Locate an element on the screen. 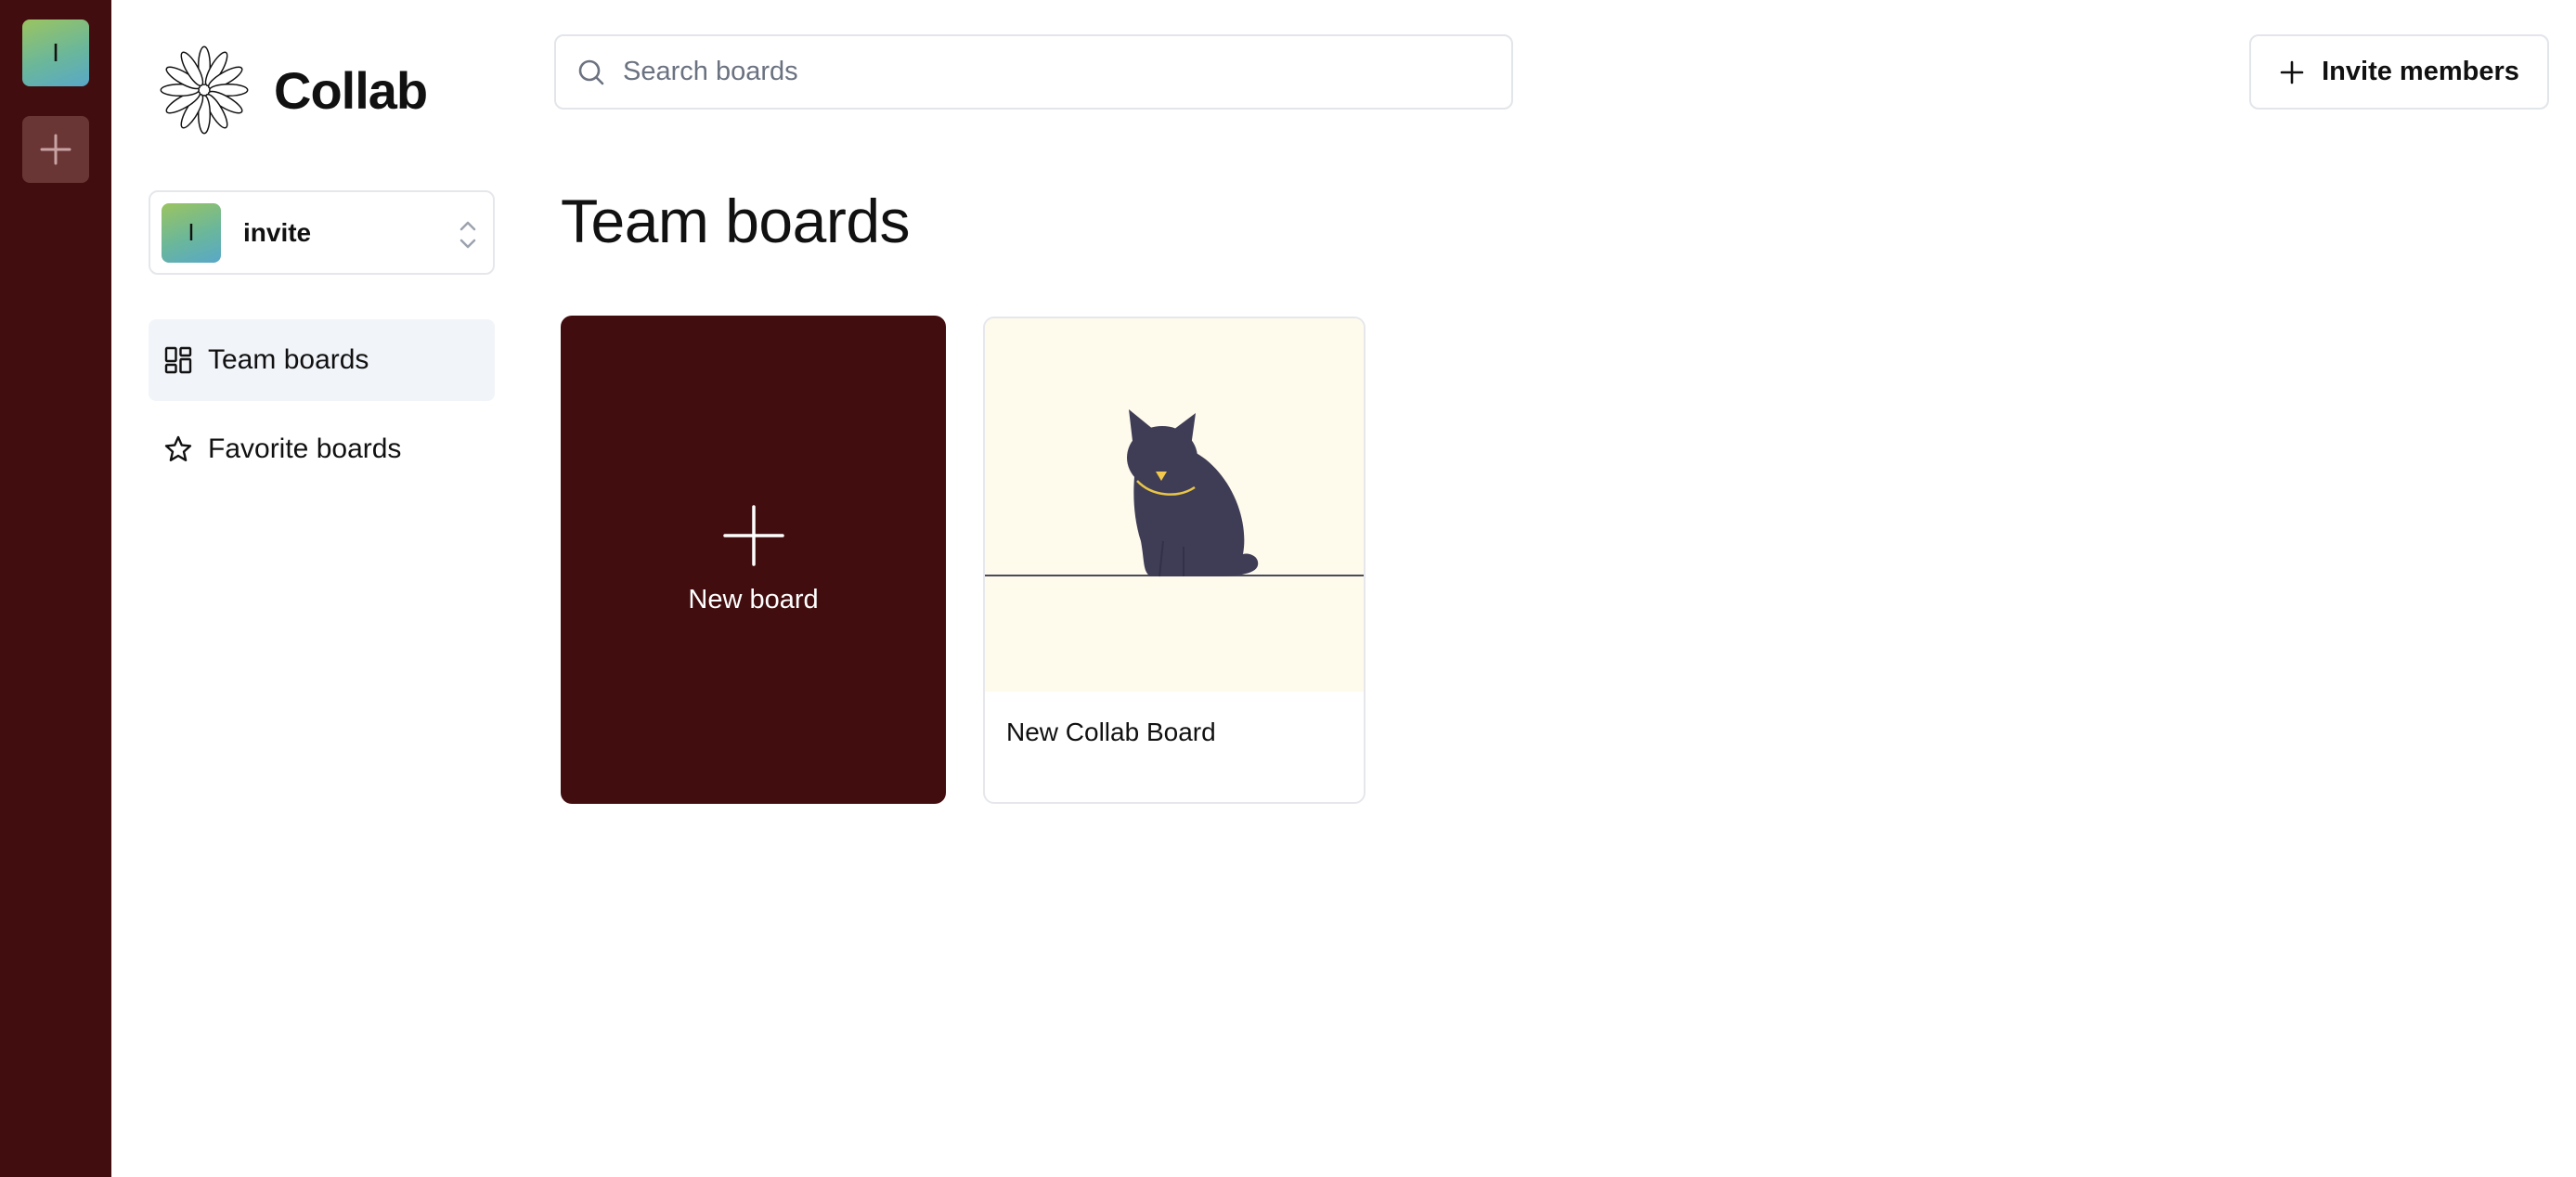 Image resolution: width=2576 pixels, height=1177 pixels. org-avatar: I is located at coordinates (55, 53).